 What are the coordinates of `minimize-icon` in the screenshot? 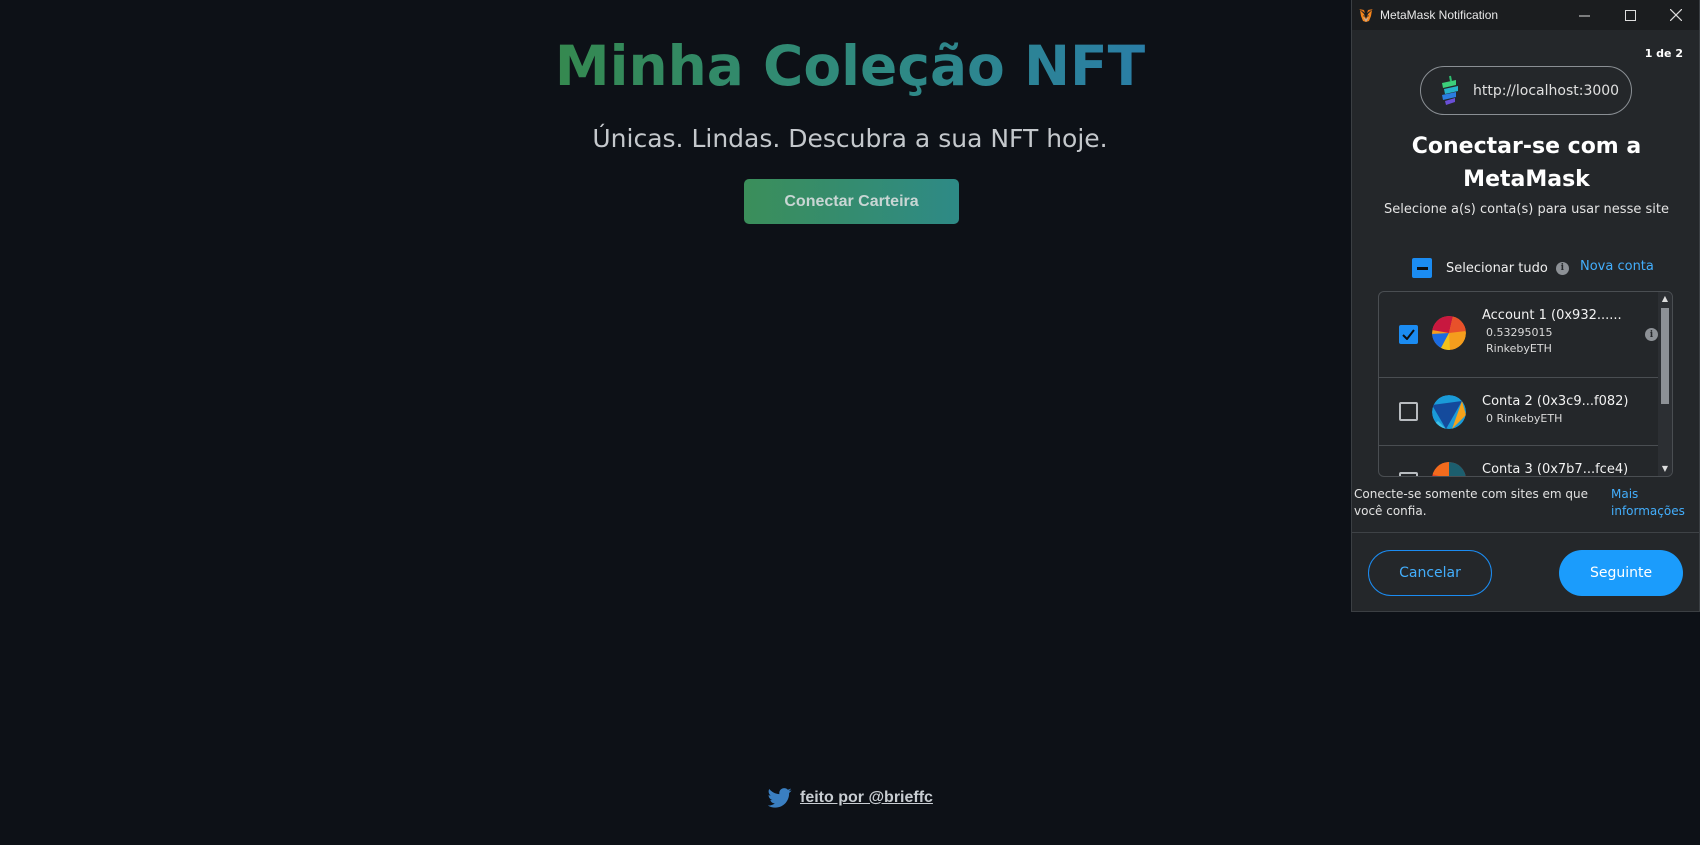 It's located at (1584, 15).